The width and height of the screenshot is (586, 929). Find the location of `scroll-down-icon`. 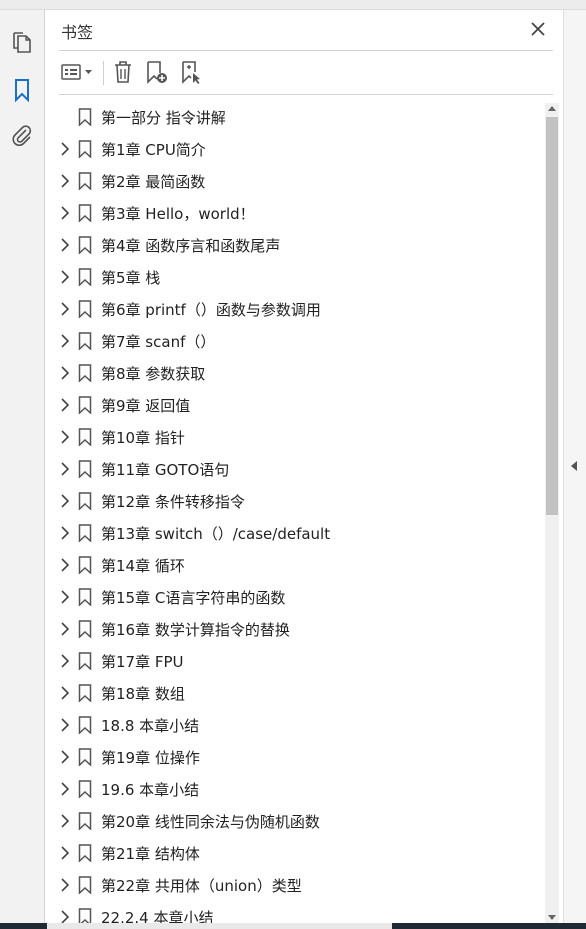

scroll-down-icon is located at coordinates (552, 917).